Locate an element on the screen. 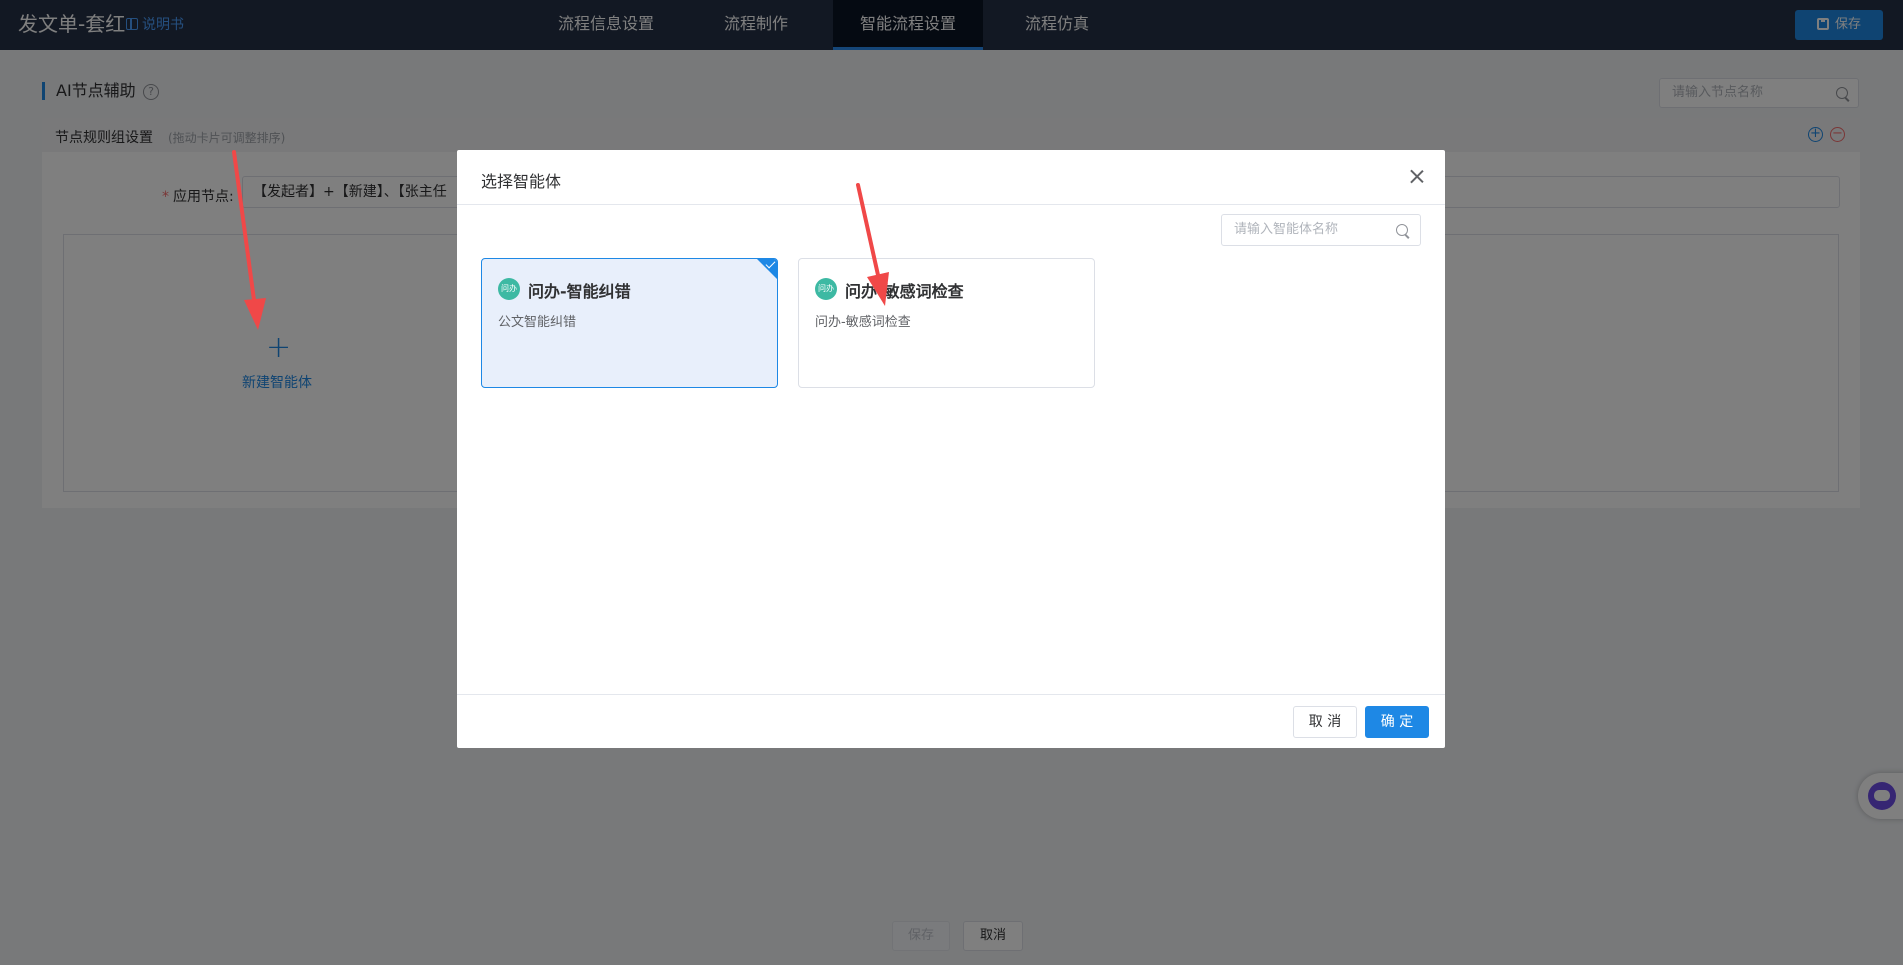 The image size is (1903, 965). agent-description: 公文智能纠错 is located at coordinates (537, 322).